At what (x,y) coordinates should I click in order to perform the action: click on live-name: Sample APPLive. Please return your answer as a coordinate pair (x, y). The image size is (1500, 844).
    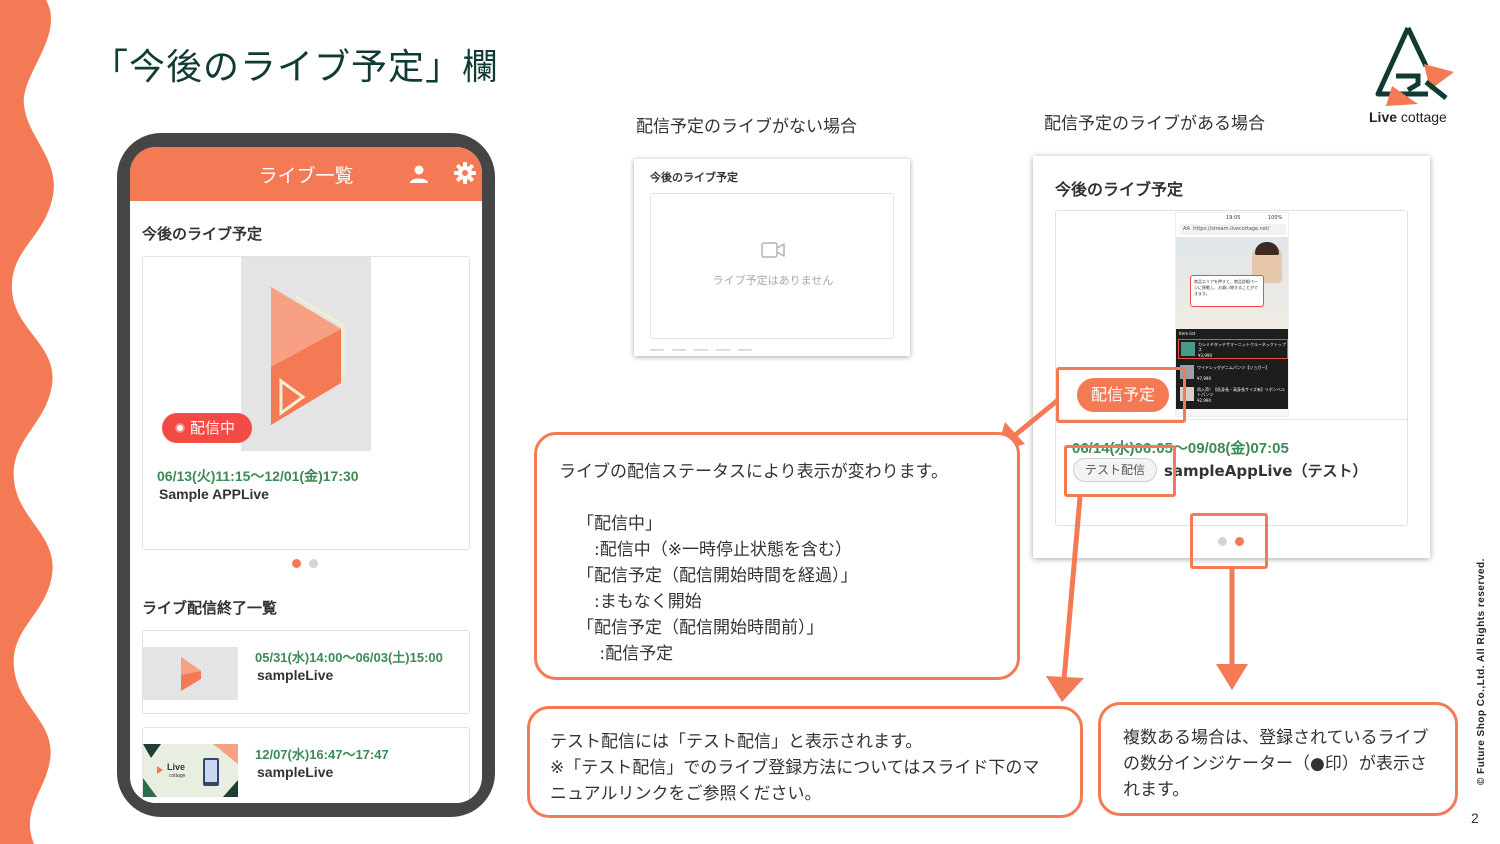
    Looking at the image, I should click on (214, 494).